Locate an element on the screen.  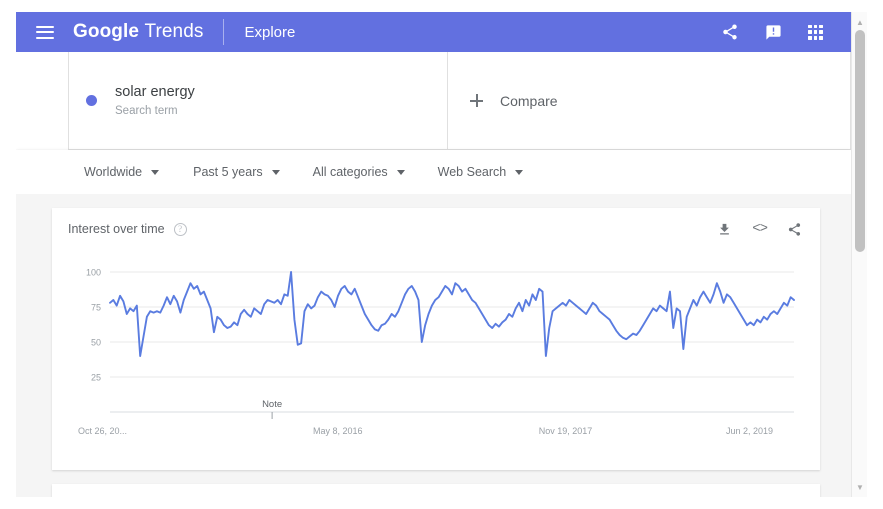
header-actions is located at coordinates (772, 32).